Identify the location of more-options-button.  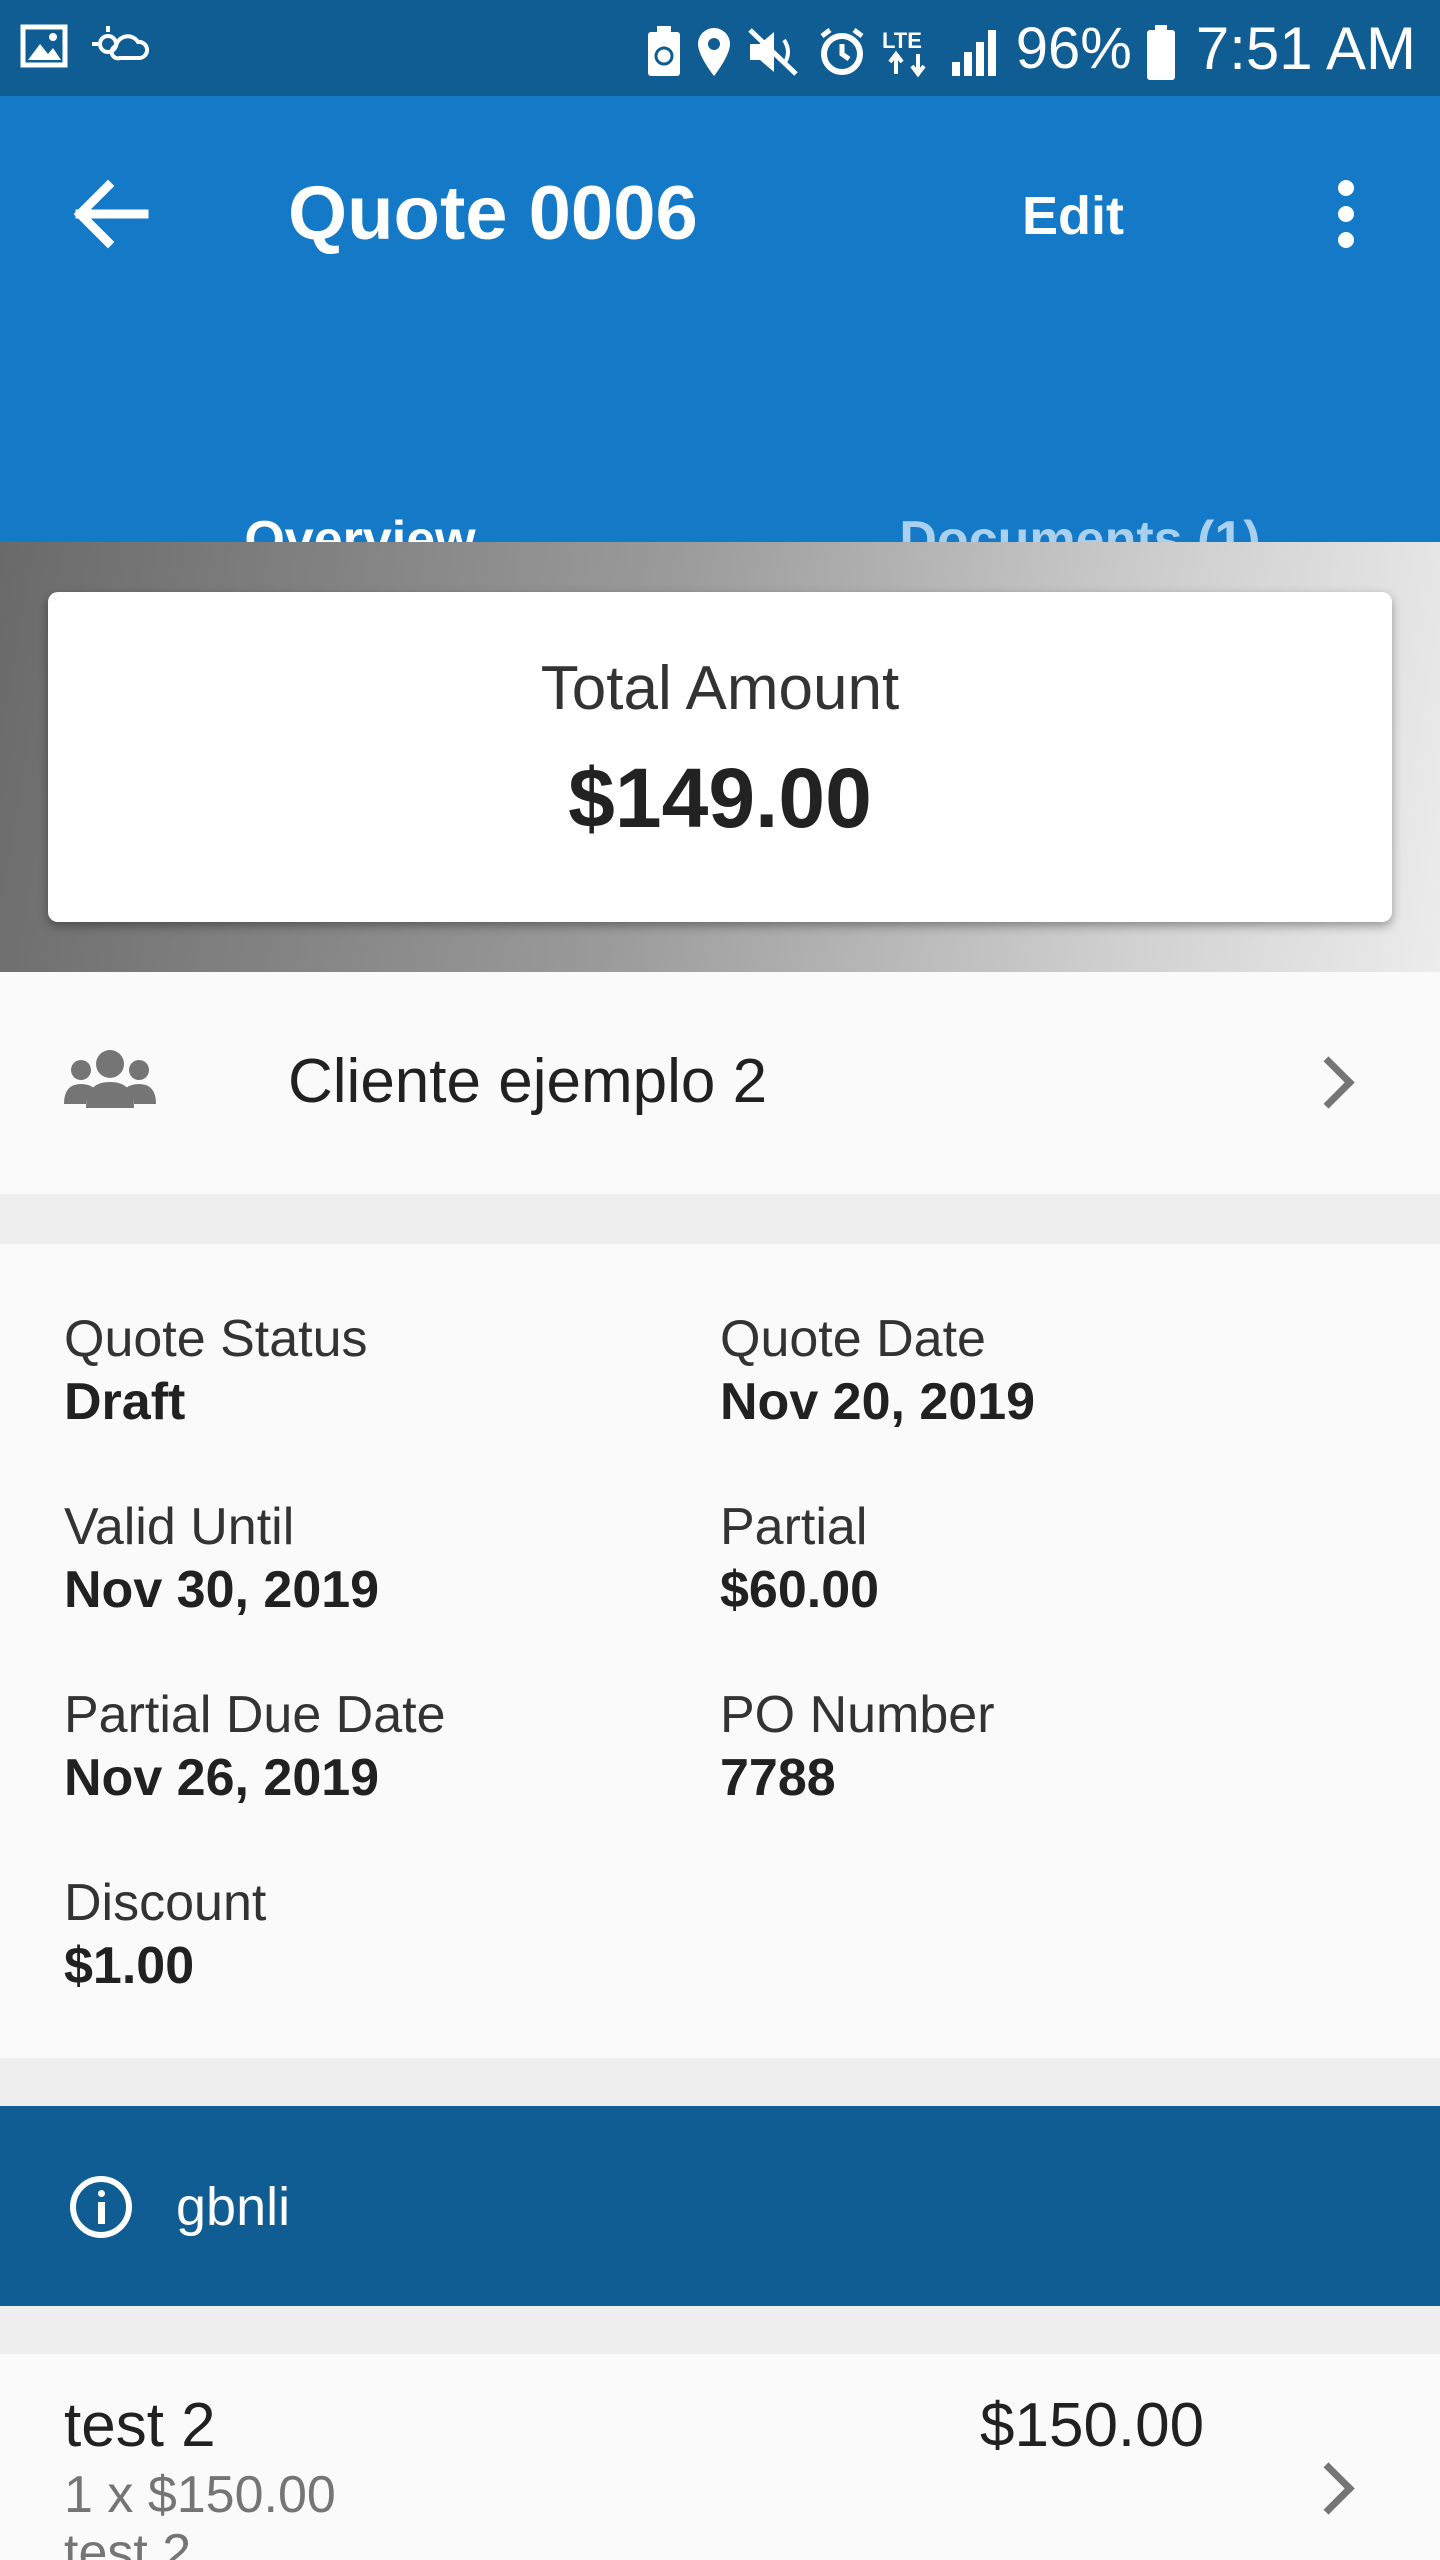
(1346, 214).